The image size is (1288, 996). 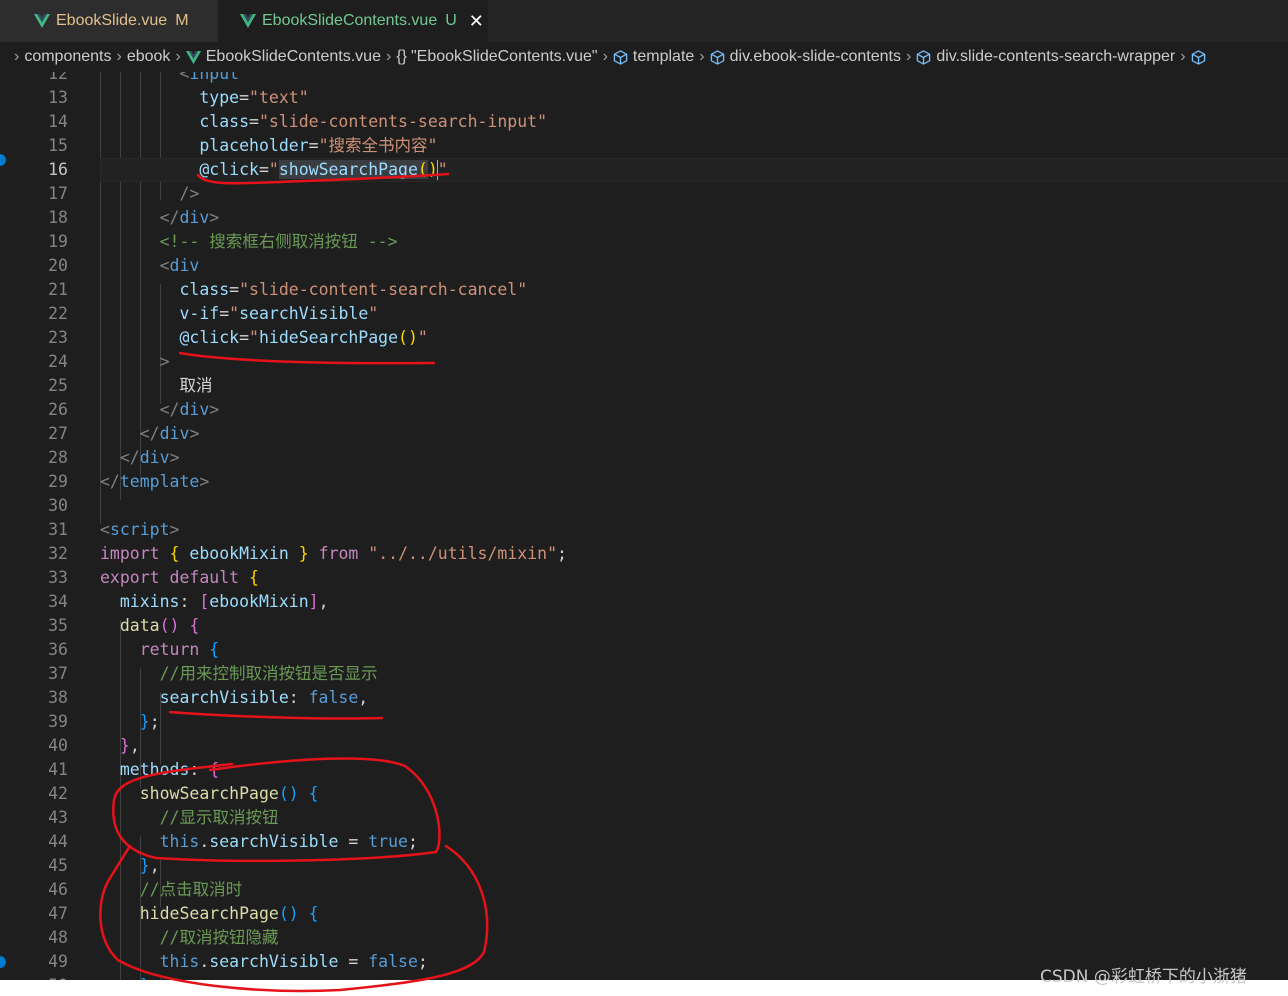 What do you see at coordinates (58, 769) in the screenshot?
I see `line-number: 41` at bounding box center [58, 769].